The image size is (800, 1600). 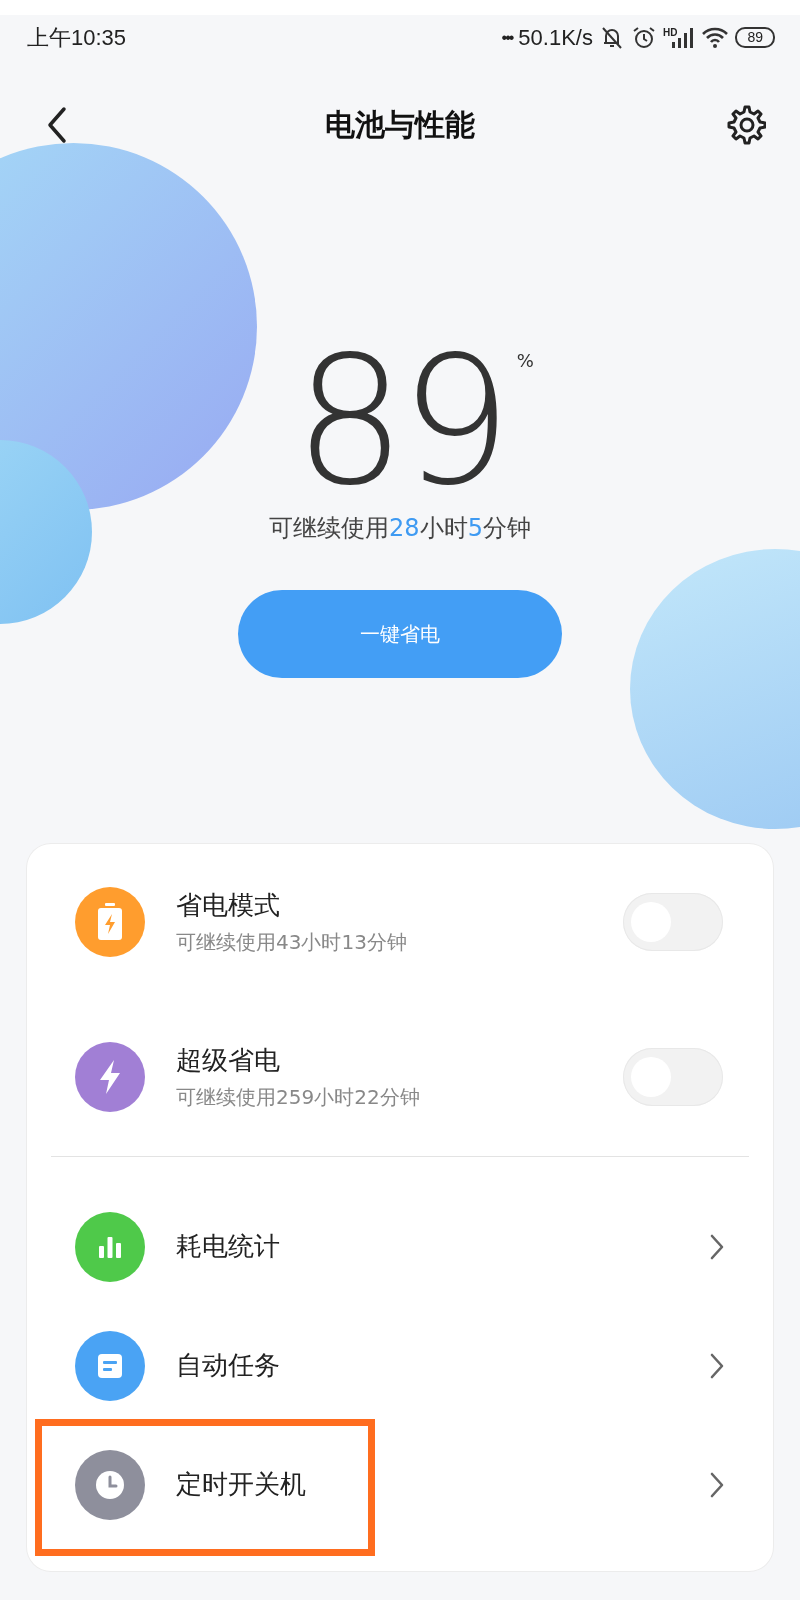 What do you see at coordinates (292, 942) in the screenshot?
I see `setting-subtitle: 可继续使用43小时13分钟` at bounding box center [292, 942].